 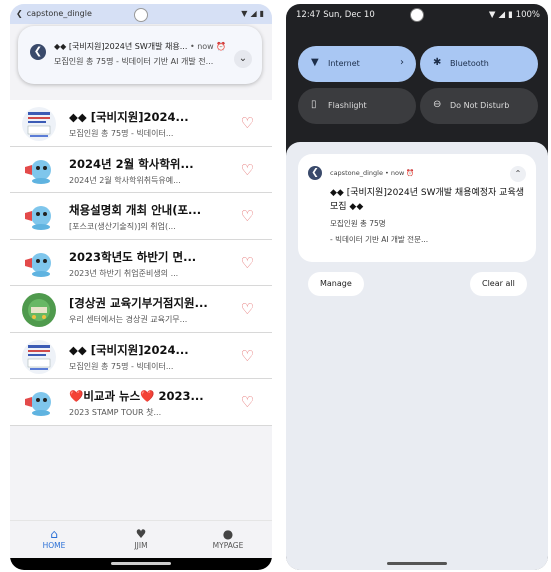 I want to click on bottom-tab-bar: ⌂ HOME ♥ JJIM ● MYPAGE, so click(x=141, y=540).